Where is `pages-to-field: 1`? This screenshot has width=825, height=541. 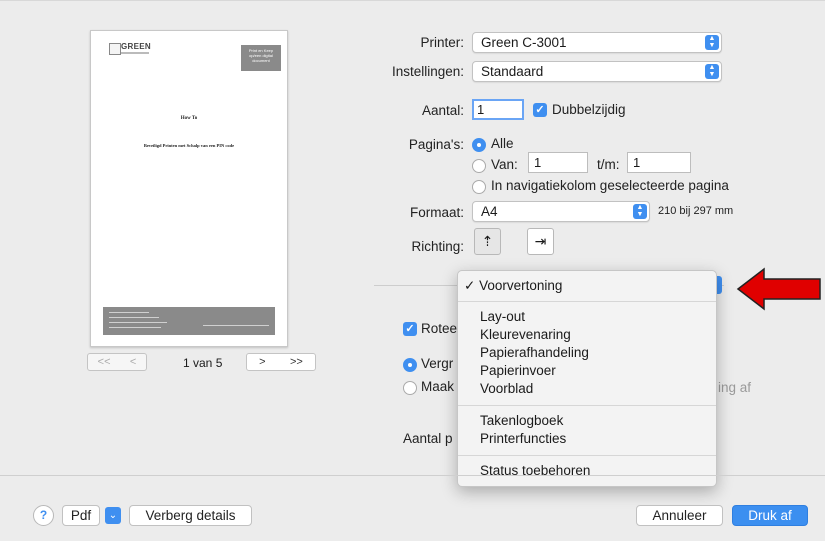
pages-to-field: 1 is located at coordinates (659, 162).